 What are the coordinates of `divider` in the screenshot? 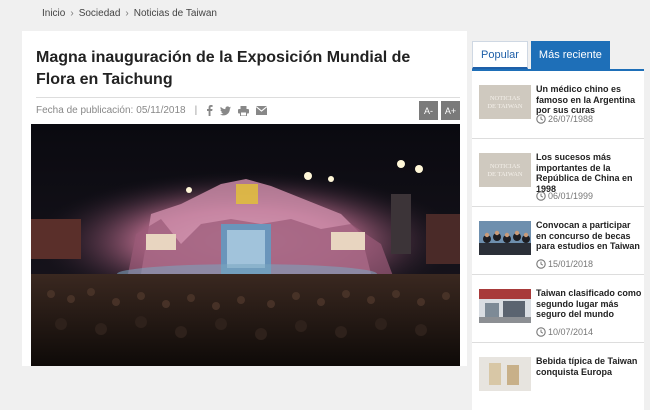 It's located at (248, 97).